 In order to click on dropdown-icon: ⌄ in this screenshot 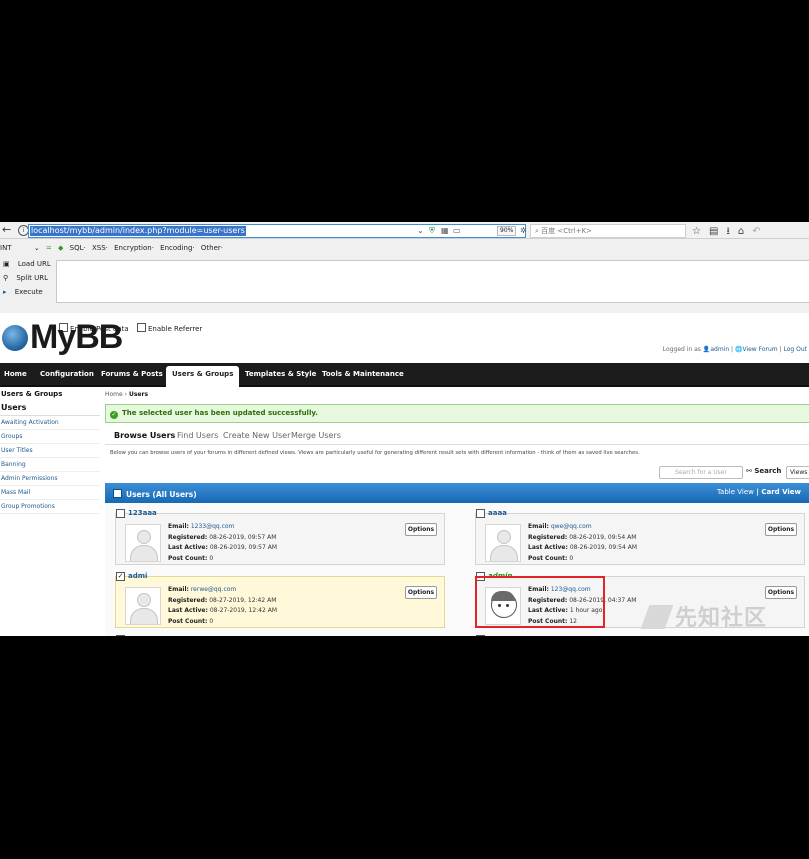, I will do `click(420, 230)`.